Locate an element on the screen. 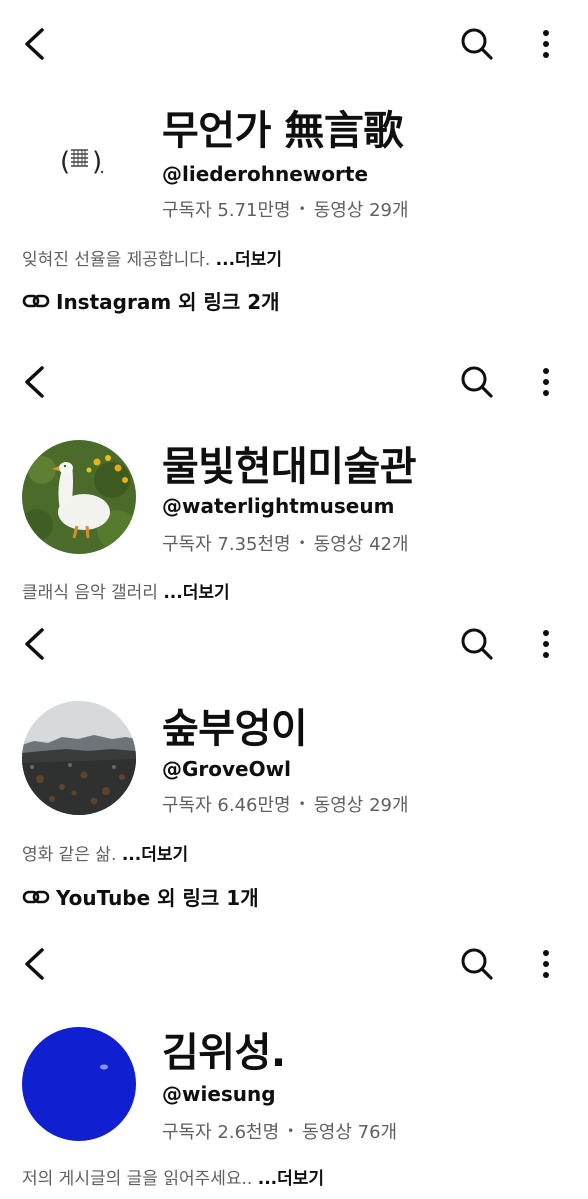 This screenshot has height=1199, width=588. channel-description: 클래식 음악 갤러리 ...더보기 is located at coordinates (126, 590).